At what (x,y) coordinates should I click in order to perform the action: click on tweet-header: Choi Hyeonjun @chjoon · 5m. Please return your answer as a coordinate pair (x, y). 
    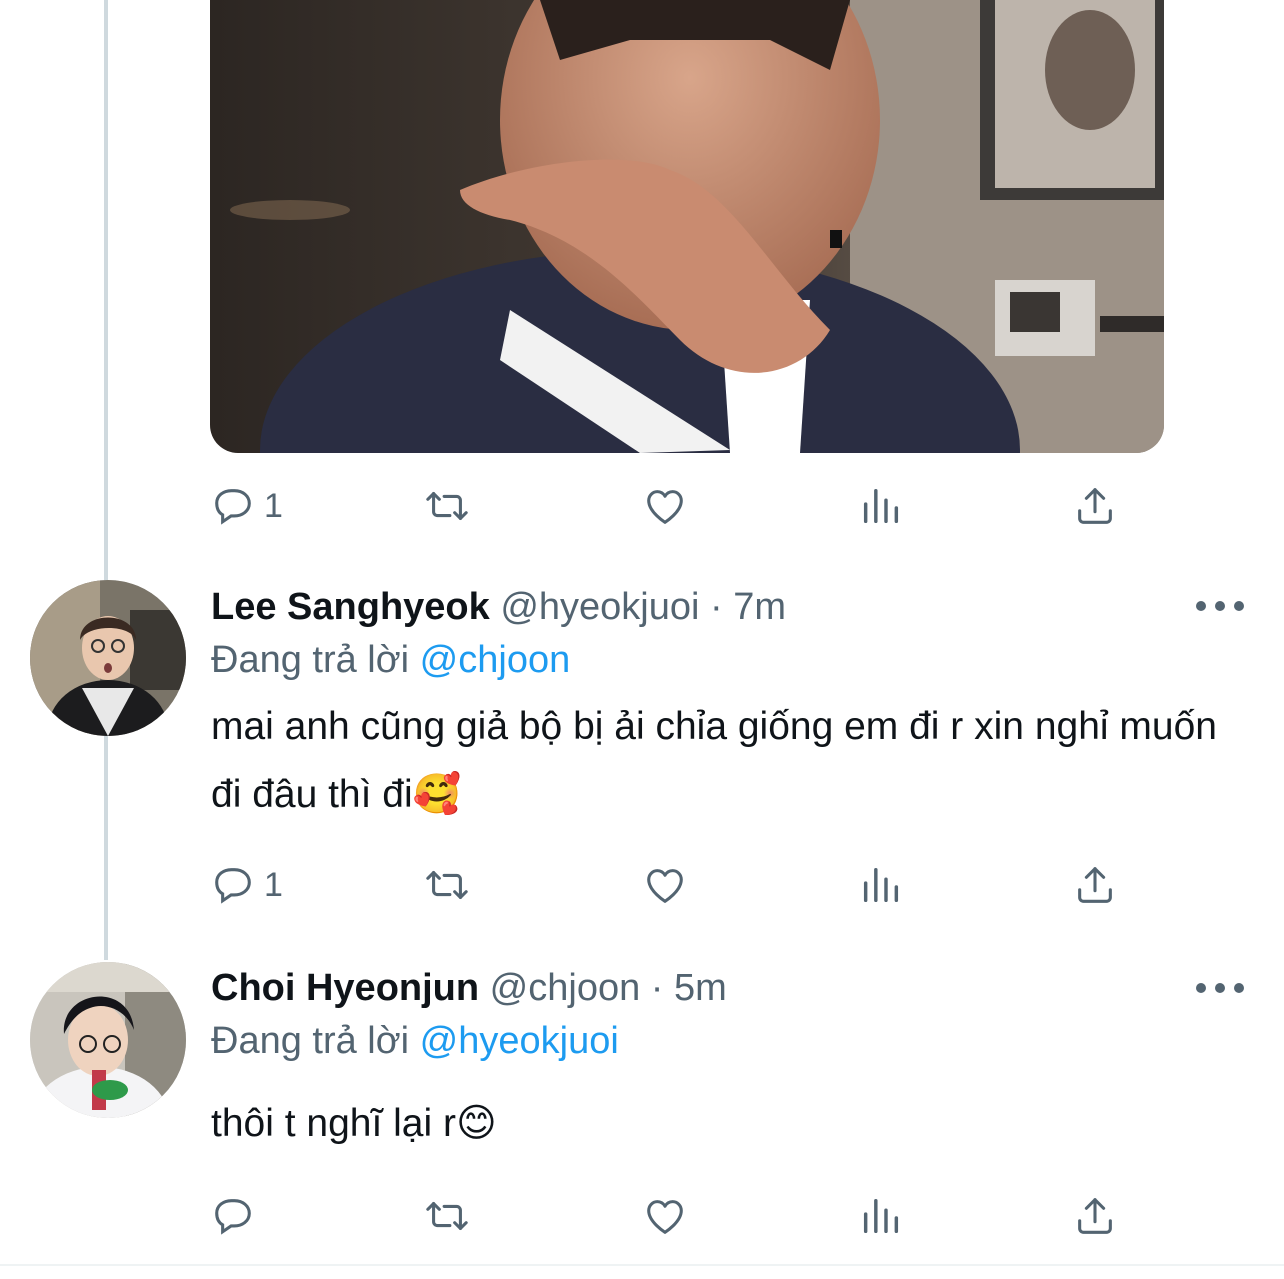
    Looking at the image, I should click on (469, 988).